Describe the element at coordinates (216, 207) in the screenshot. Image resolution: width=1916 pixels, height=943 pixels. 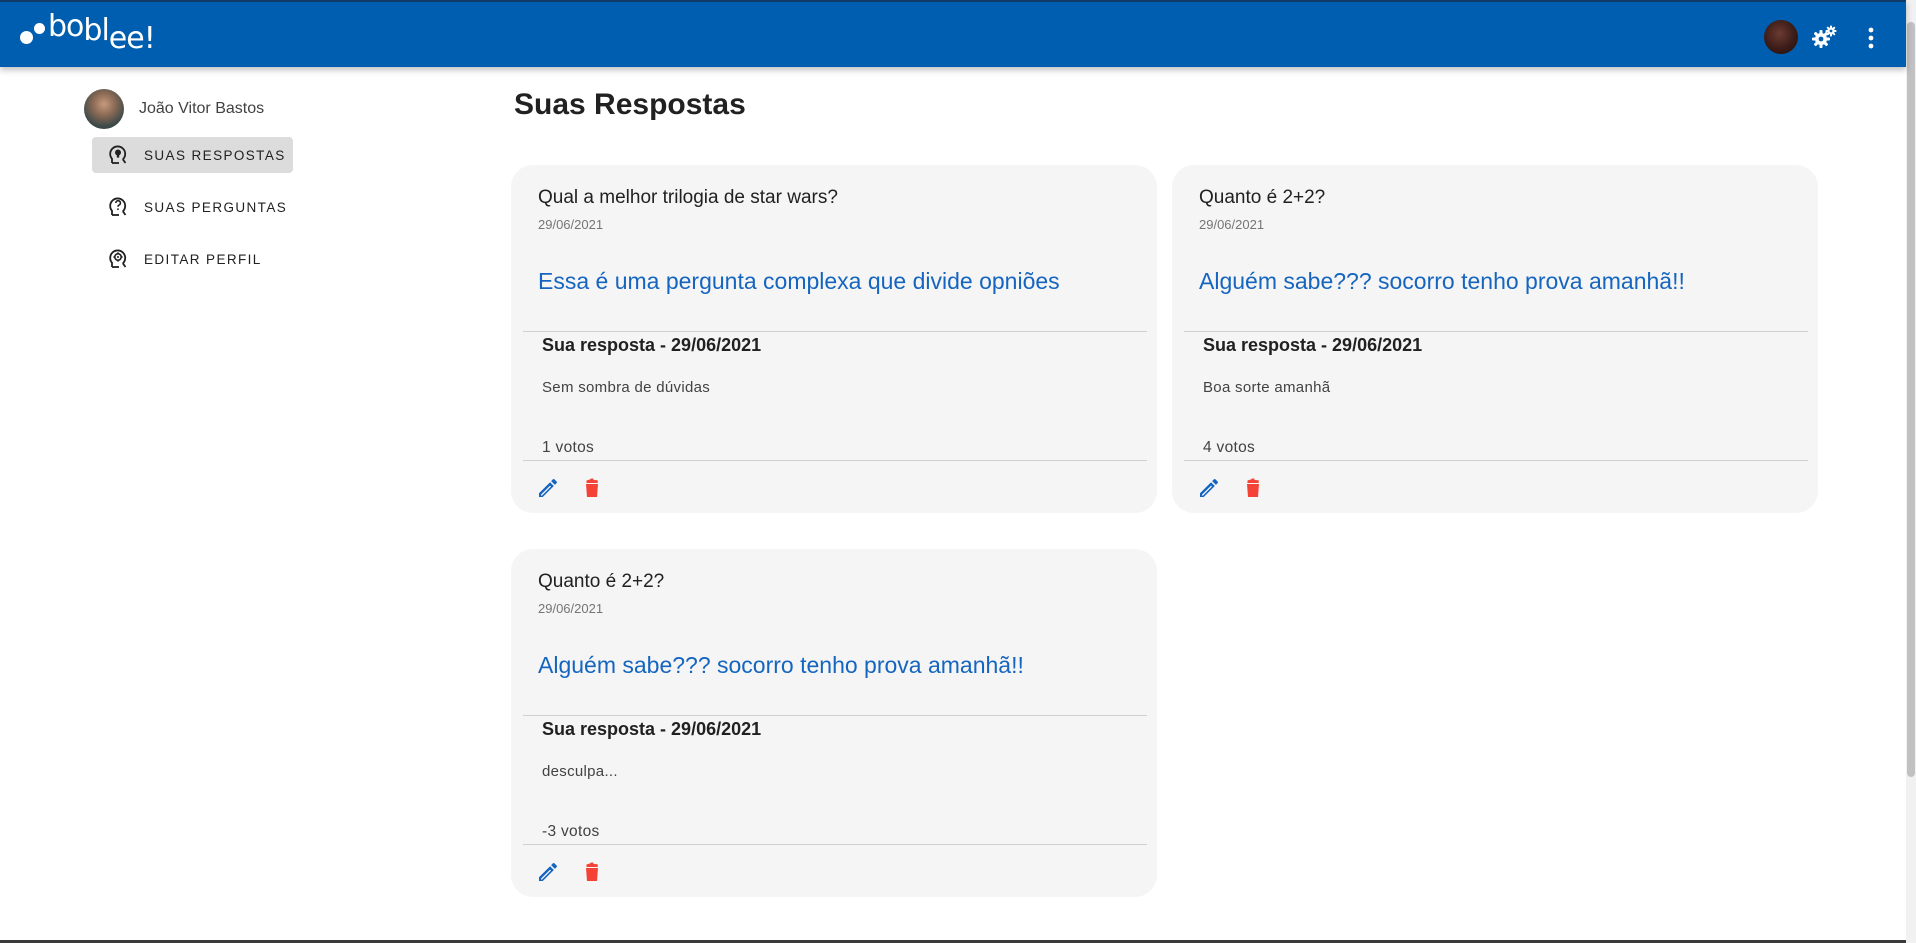
I see `sidebar-item-label: SUAS PERGUNTAS` at that location.